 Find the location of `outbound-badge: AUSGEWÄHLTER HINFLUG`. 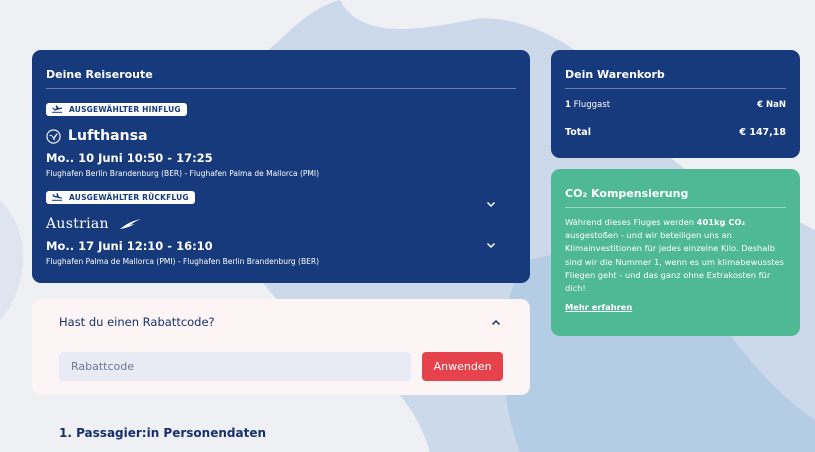

outbound-badge: AUSGEWÄHLTER HINFLUG is located at coordinates (116, 109).